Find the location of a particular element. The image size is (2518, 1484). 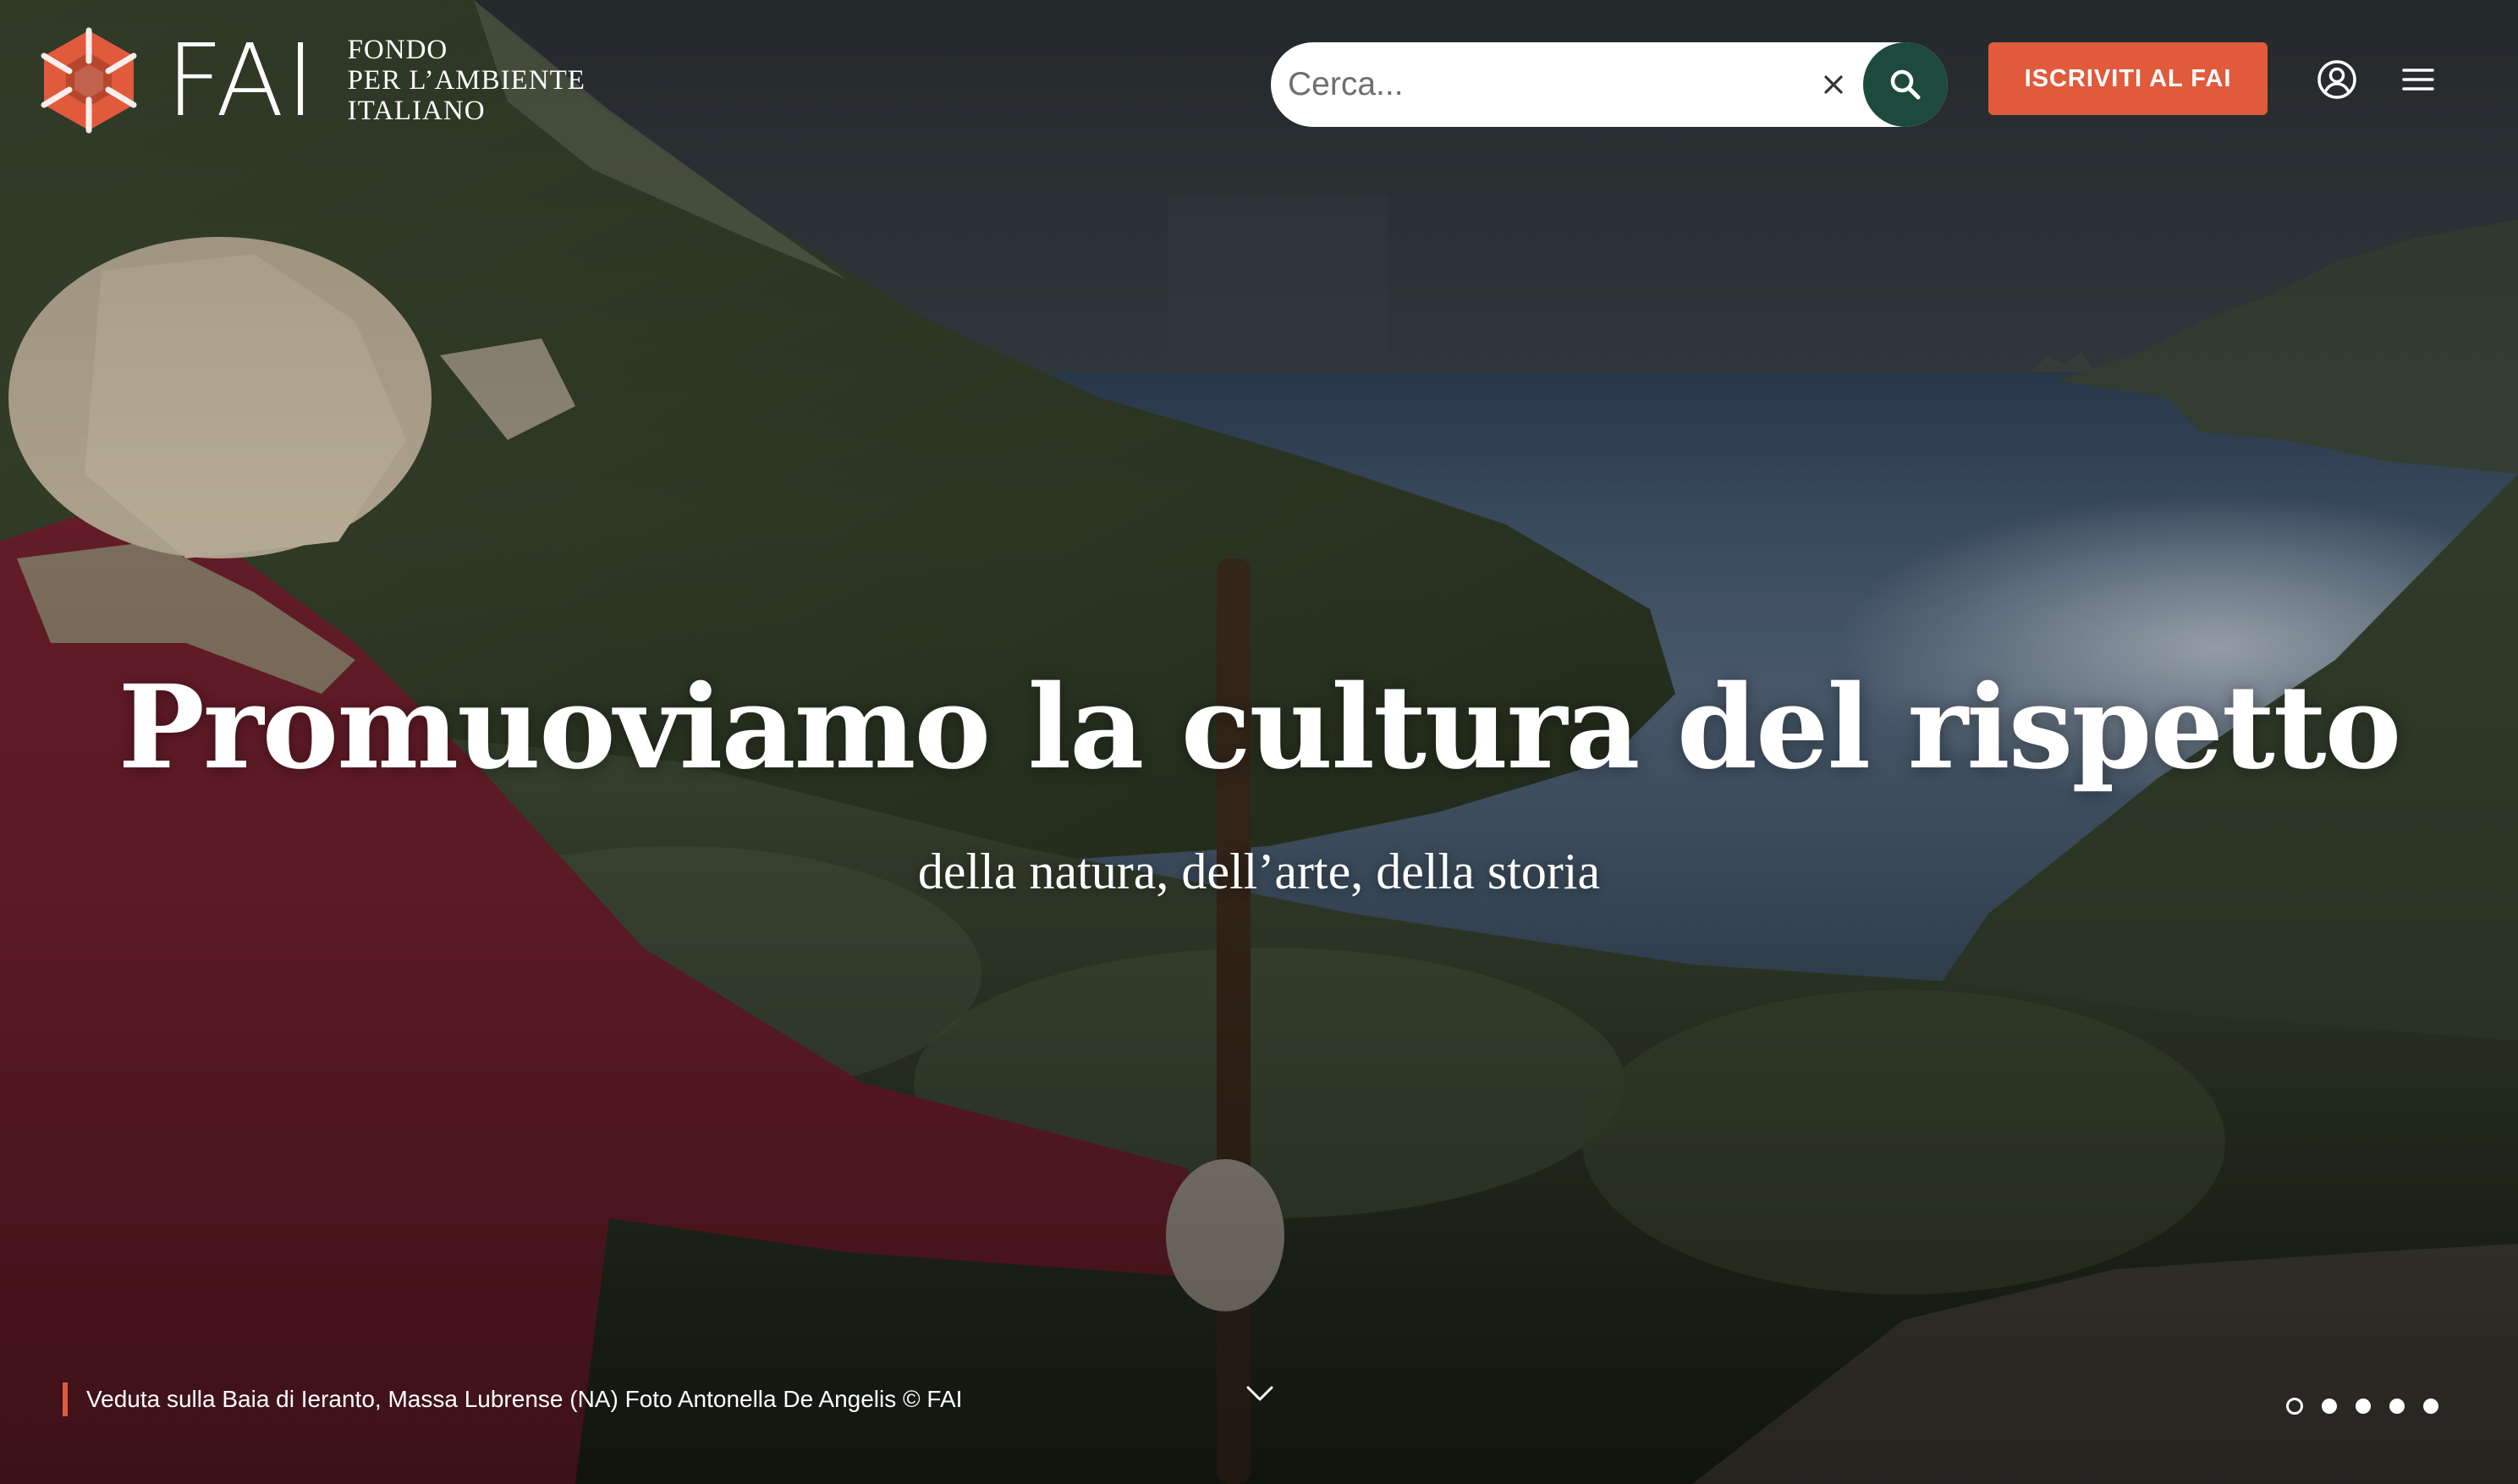

brand-name: FAI is located at coordinates (242, 80).